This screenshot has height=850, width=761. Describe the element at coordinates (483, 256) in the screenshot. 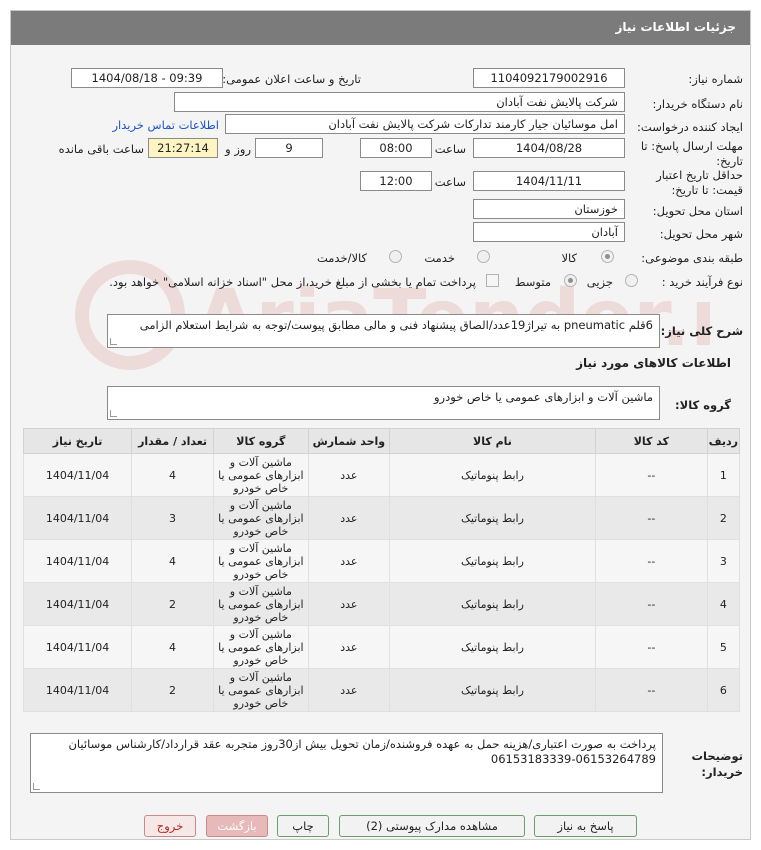

I see `category-service-radio` at that location.